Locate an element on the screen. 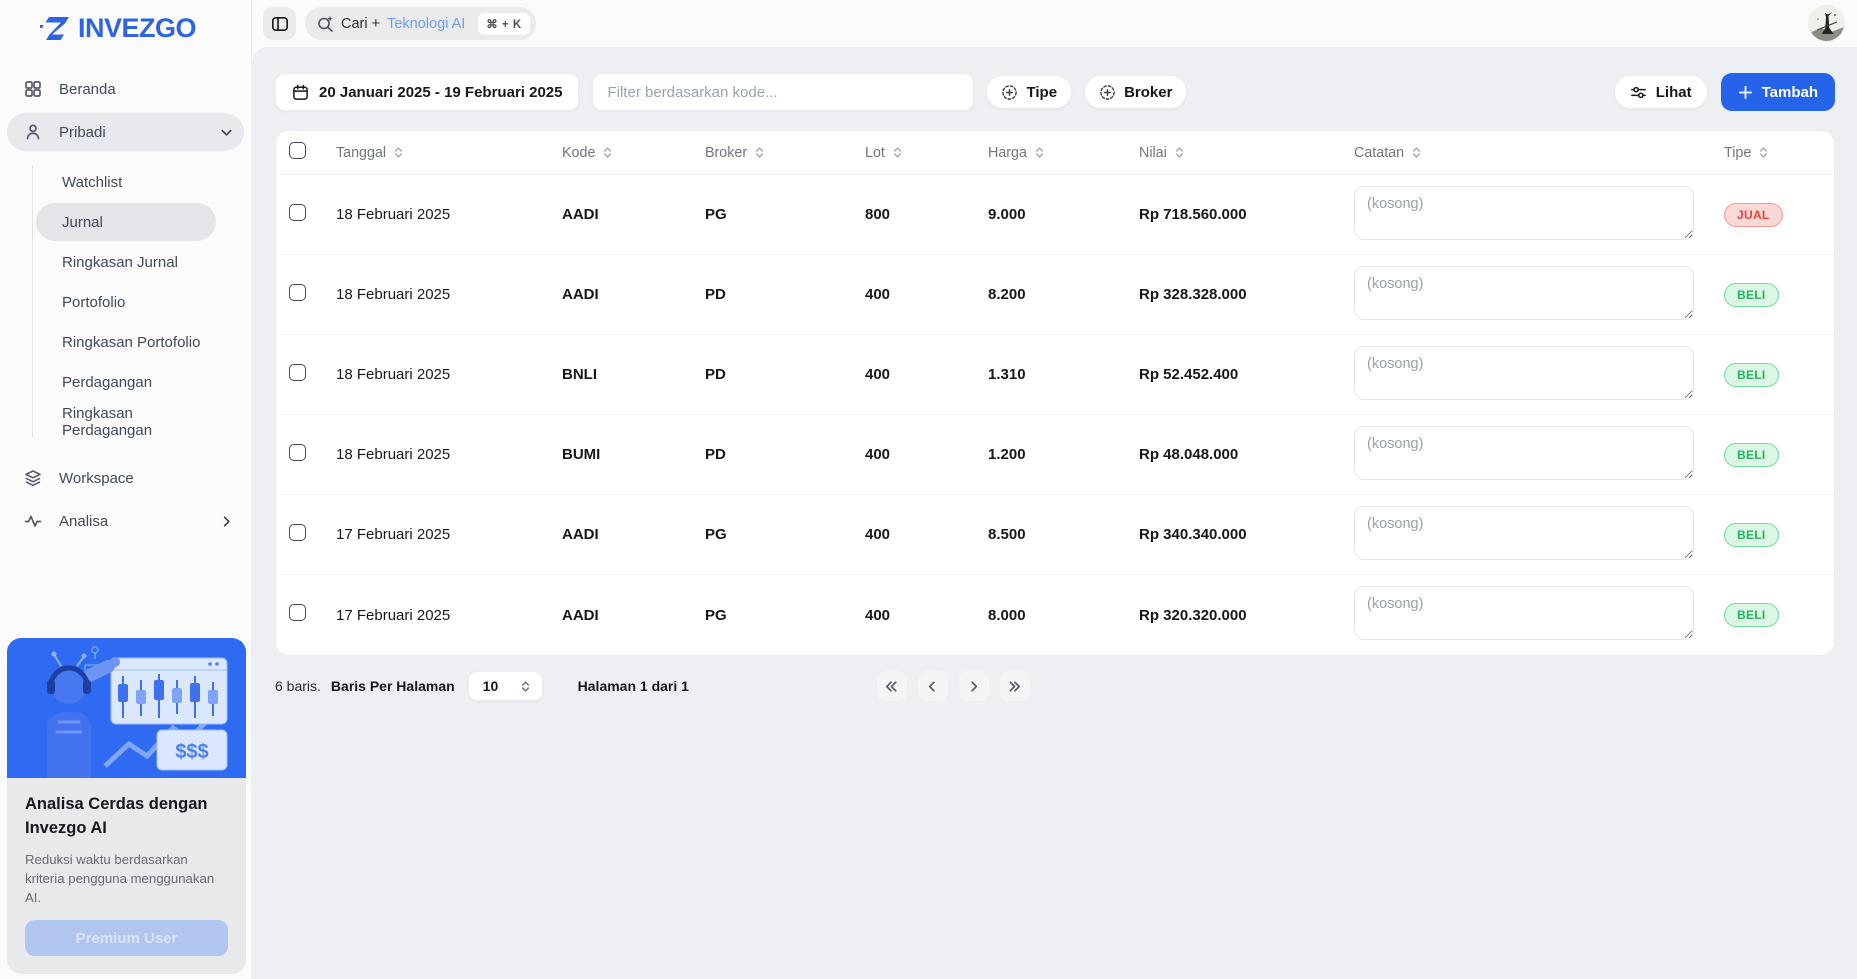 The height and width of the screenshot is (979, 1857). sidebar-item-workspace: Workspace is located at coordinates (125, 478).